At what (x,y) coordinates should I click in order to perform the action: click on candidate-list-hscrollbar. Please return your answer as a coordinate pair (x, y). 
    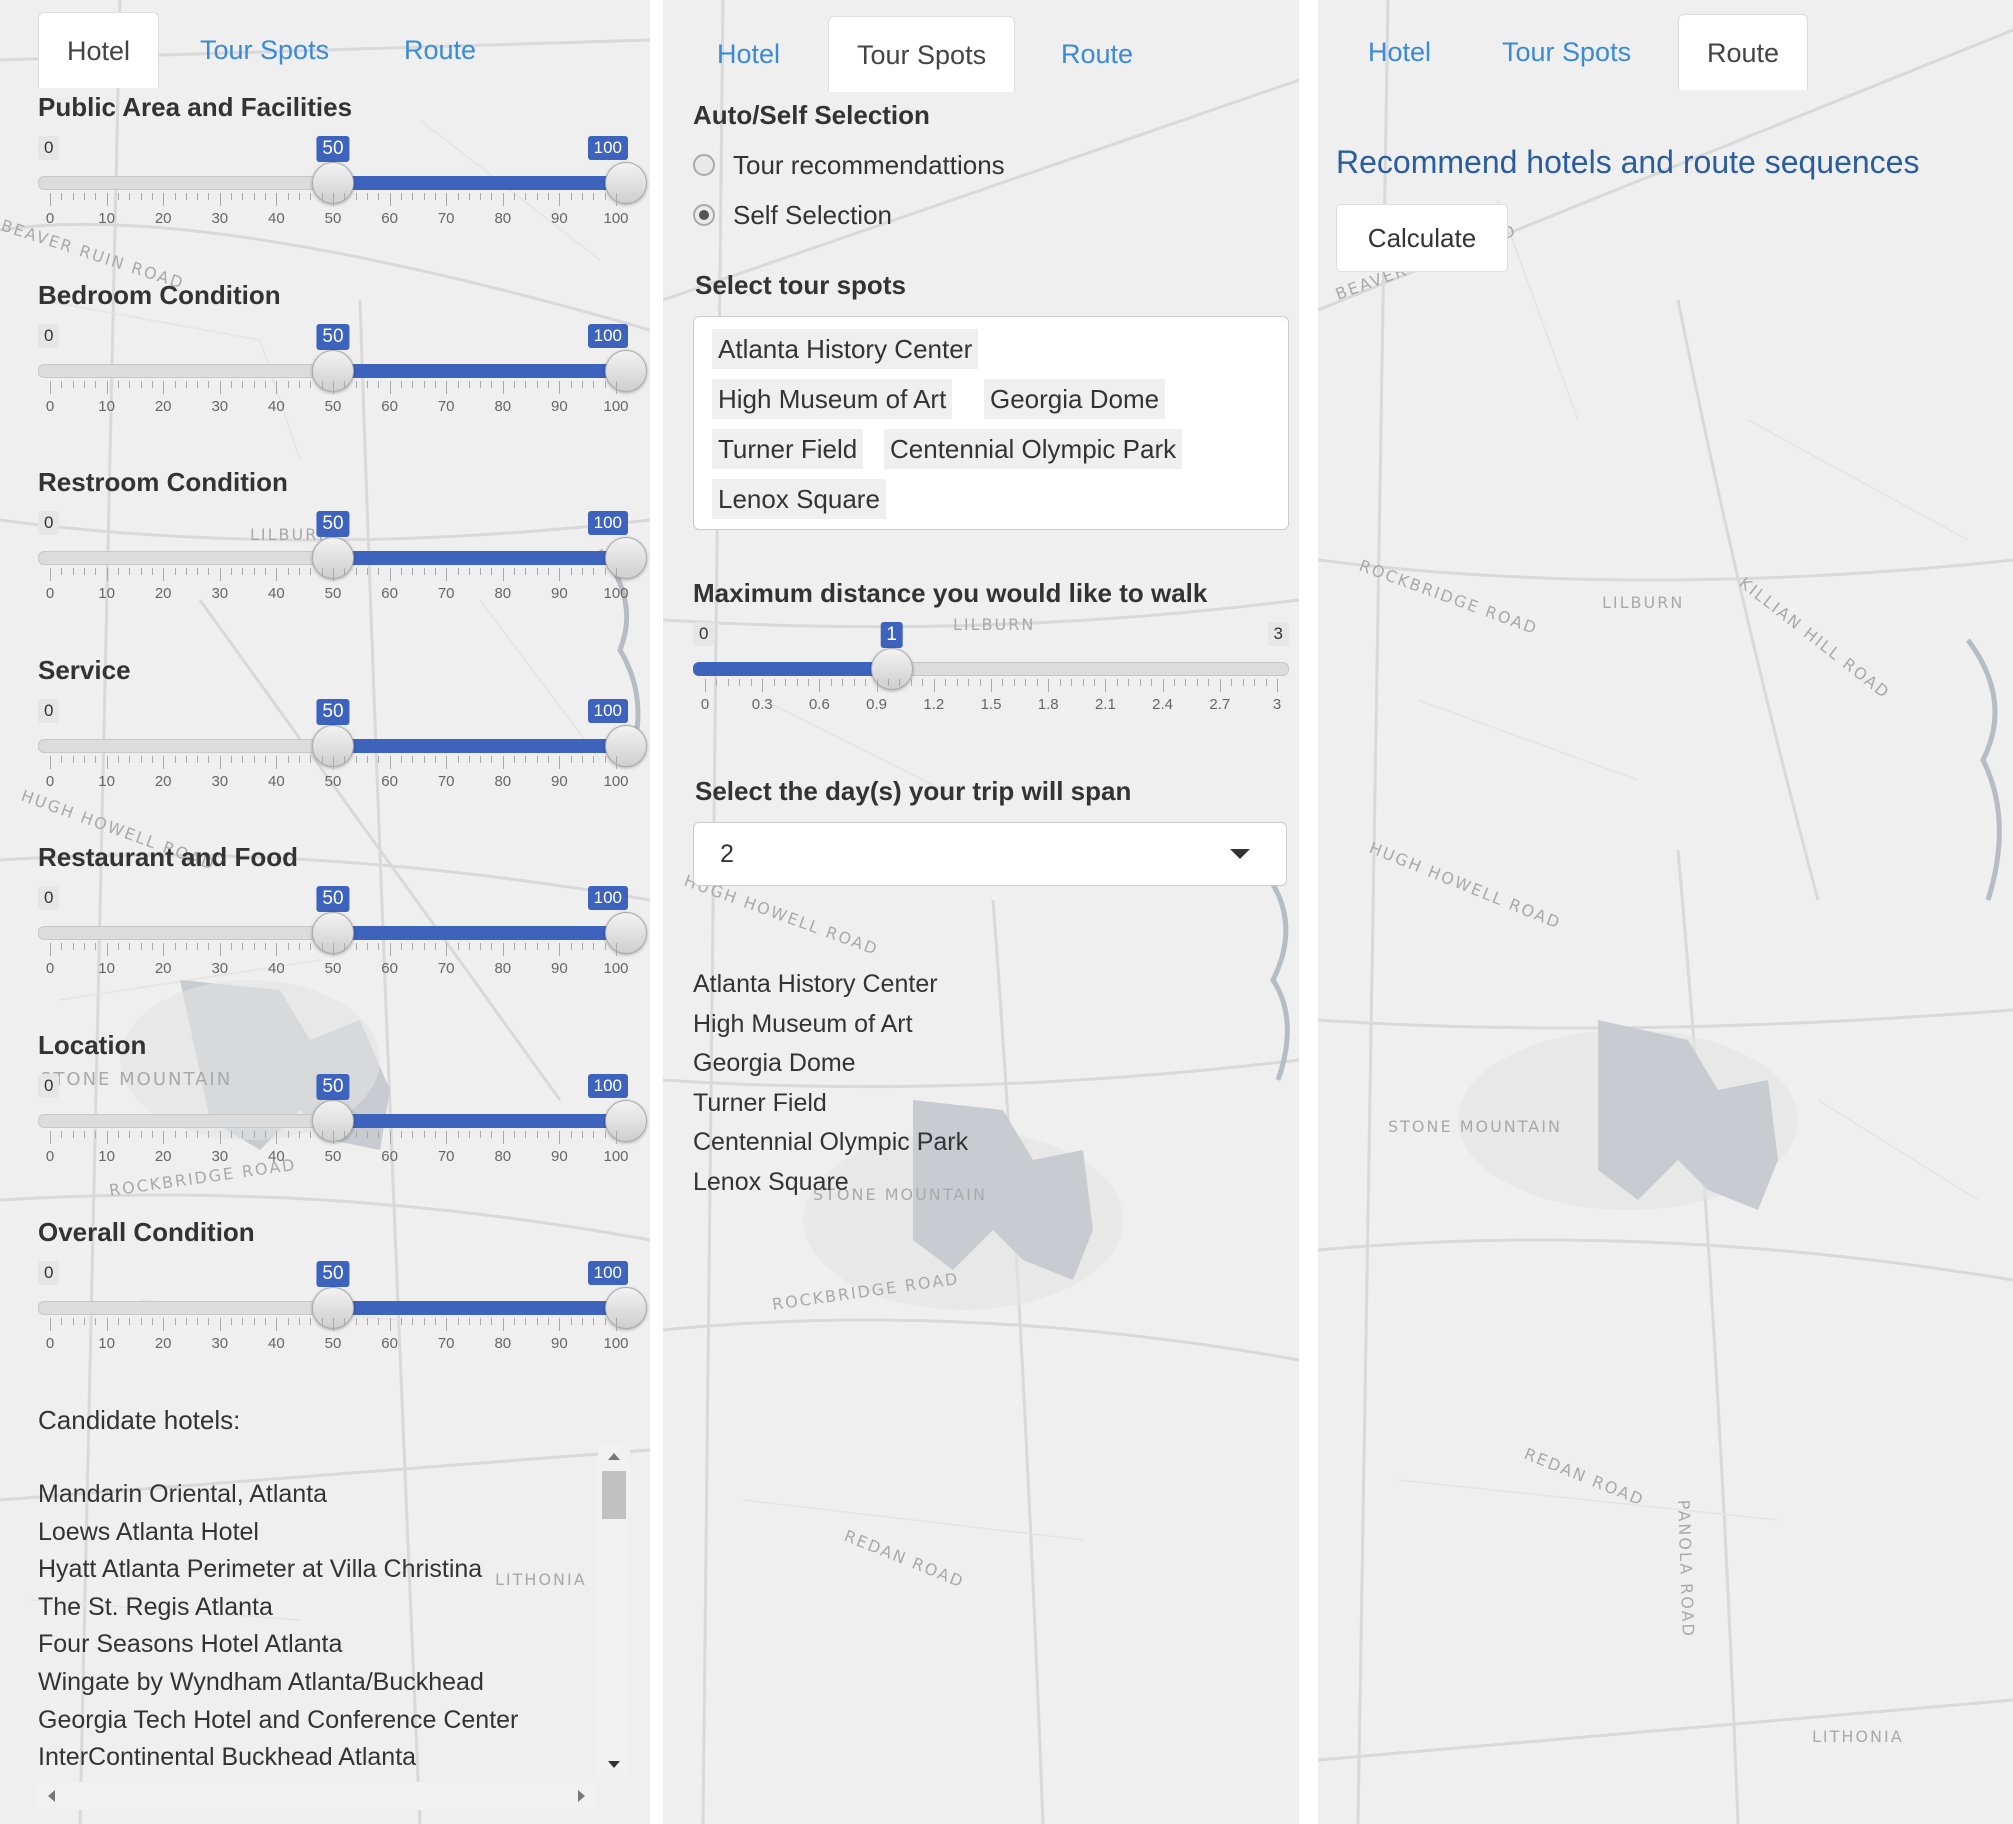
    Looking at the image, I should click on (318, 1796).